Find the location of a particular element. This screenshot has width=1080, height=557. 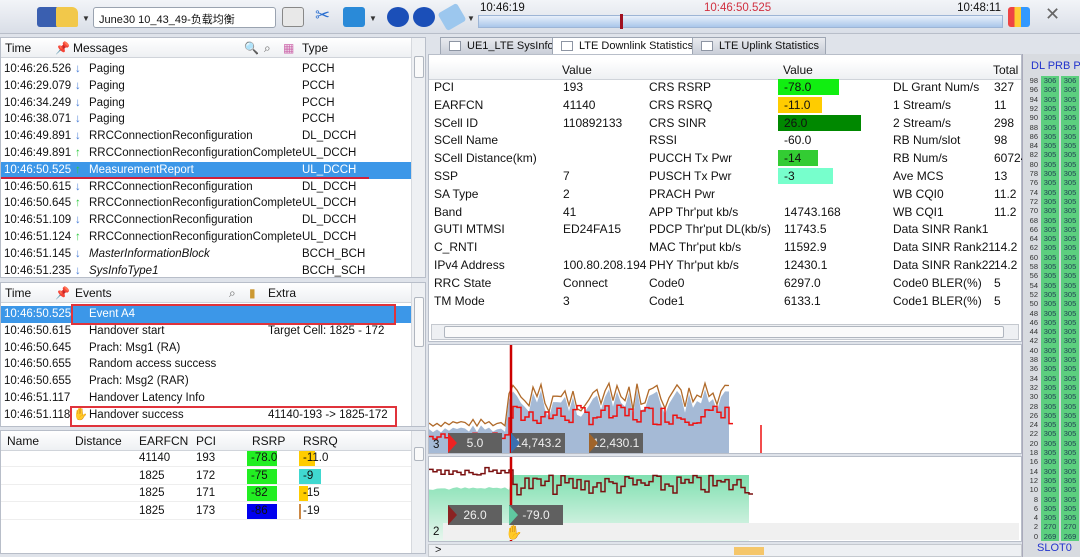

col-distance: Distance is located at coordinates (98, 441).